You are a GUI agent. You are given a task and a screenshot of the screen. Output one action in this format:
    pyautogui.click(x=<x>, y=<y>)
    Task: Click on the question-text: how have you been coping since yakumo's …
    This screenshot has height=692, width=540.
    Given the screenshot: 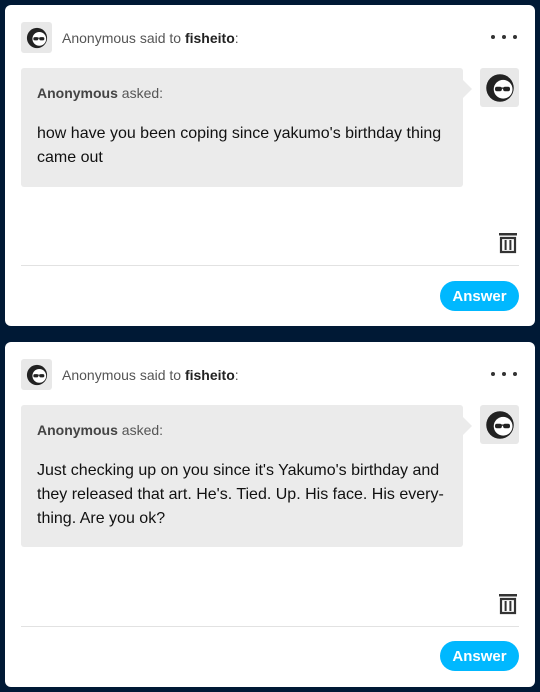 What is the action you would take?
    pyautogui.click(x=239, y=145)
    